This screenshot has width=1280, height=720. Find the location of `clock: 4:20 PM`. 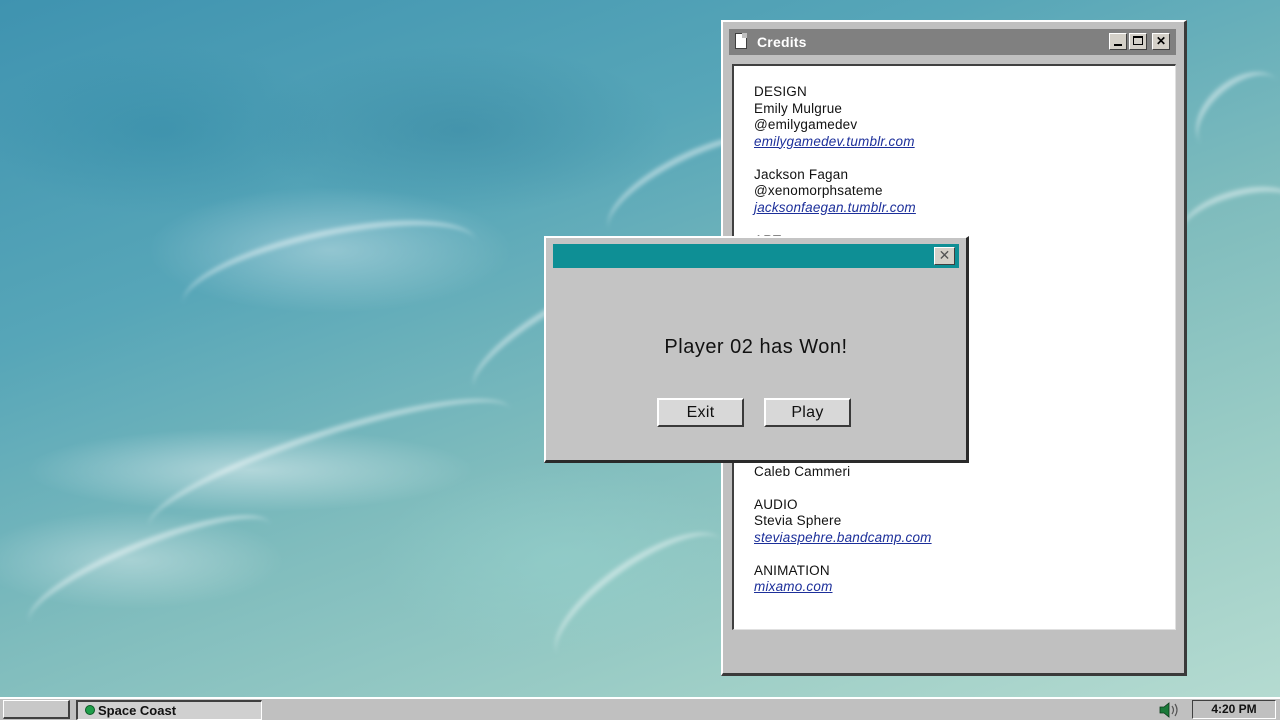

clock: 4:20 PM is located at coordinates (1234, 709).